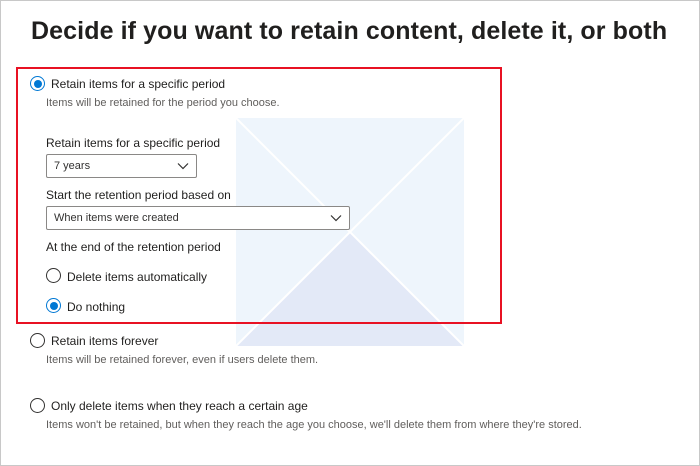 The image size is (700, 466). I want to click on retain-forever-label: Retain items forever, so click(105, 341).